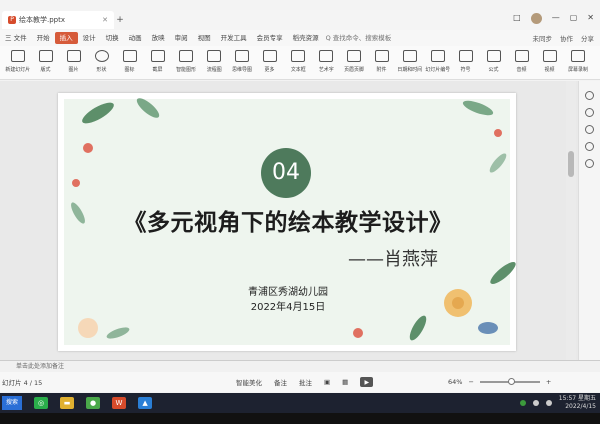 Image resolution: width=600 pixels, height=424 pixels. Describe the element at coordinates (41, 403) in the screenshot. I see `wechat-icon: ◎` at that location.